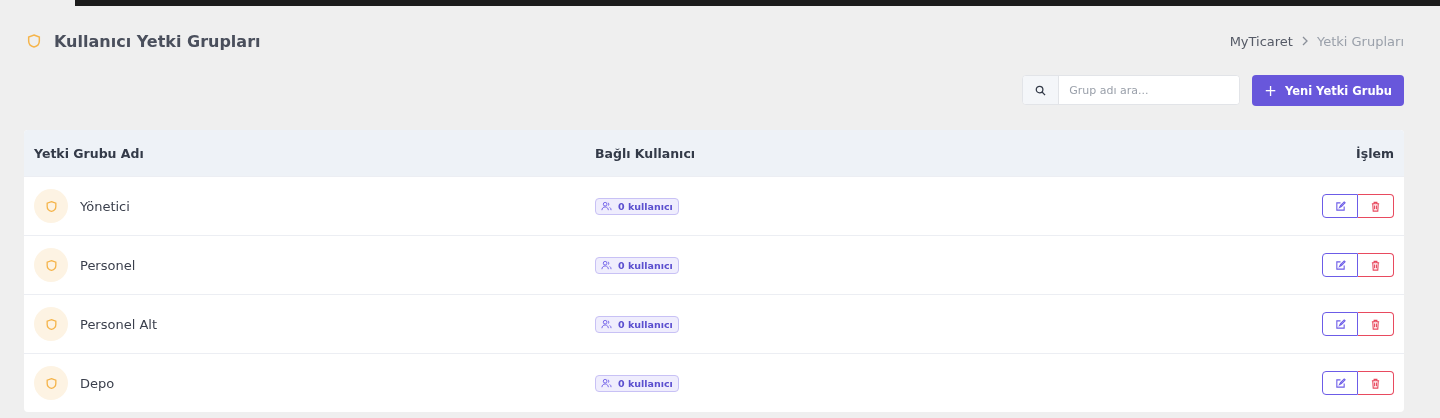  Describe the element at coordinates (157, 41) in the screenshot. I see `page-title: Kullanıcı Yetki Grupları` at that location.